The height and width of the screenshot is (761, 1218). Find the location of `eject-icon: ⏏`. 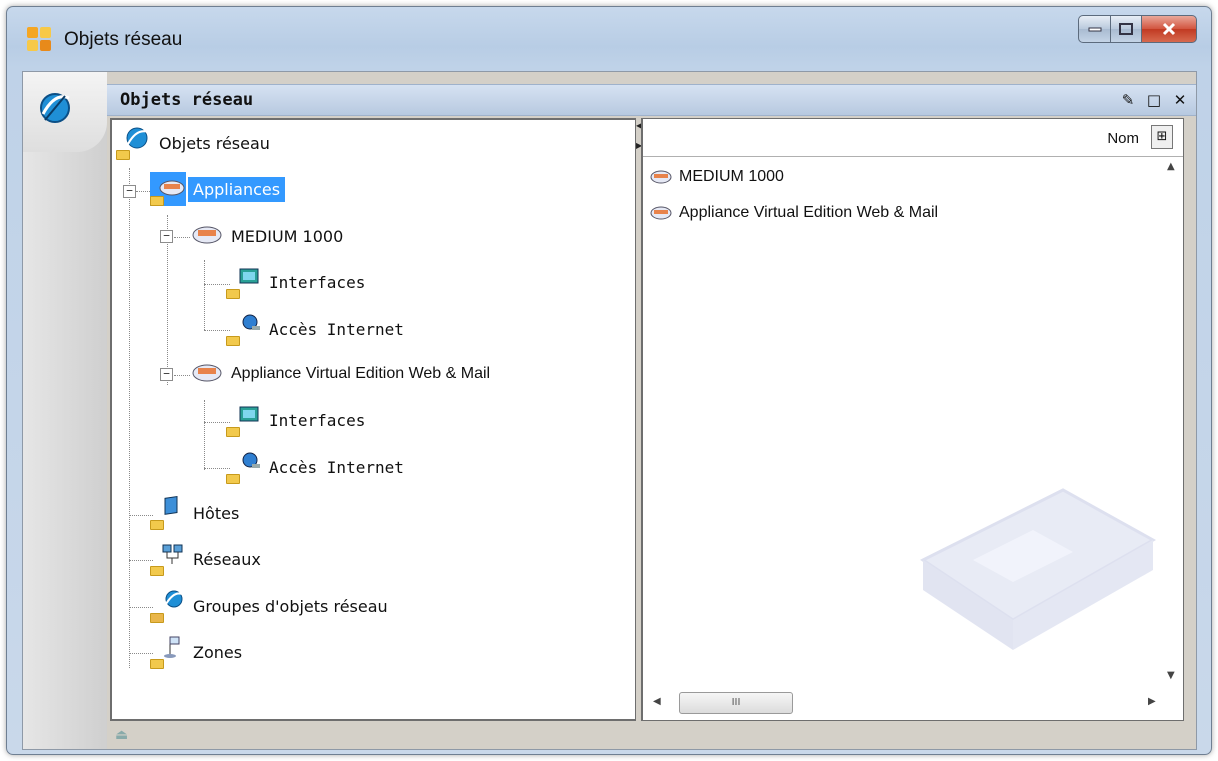

eject-icon: ⏏ is located at coordinates (121, 735).